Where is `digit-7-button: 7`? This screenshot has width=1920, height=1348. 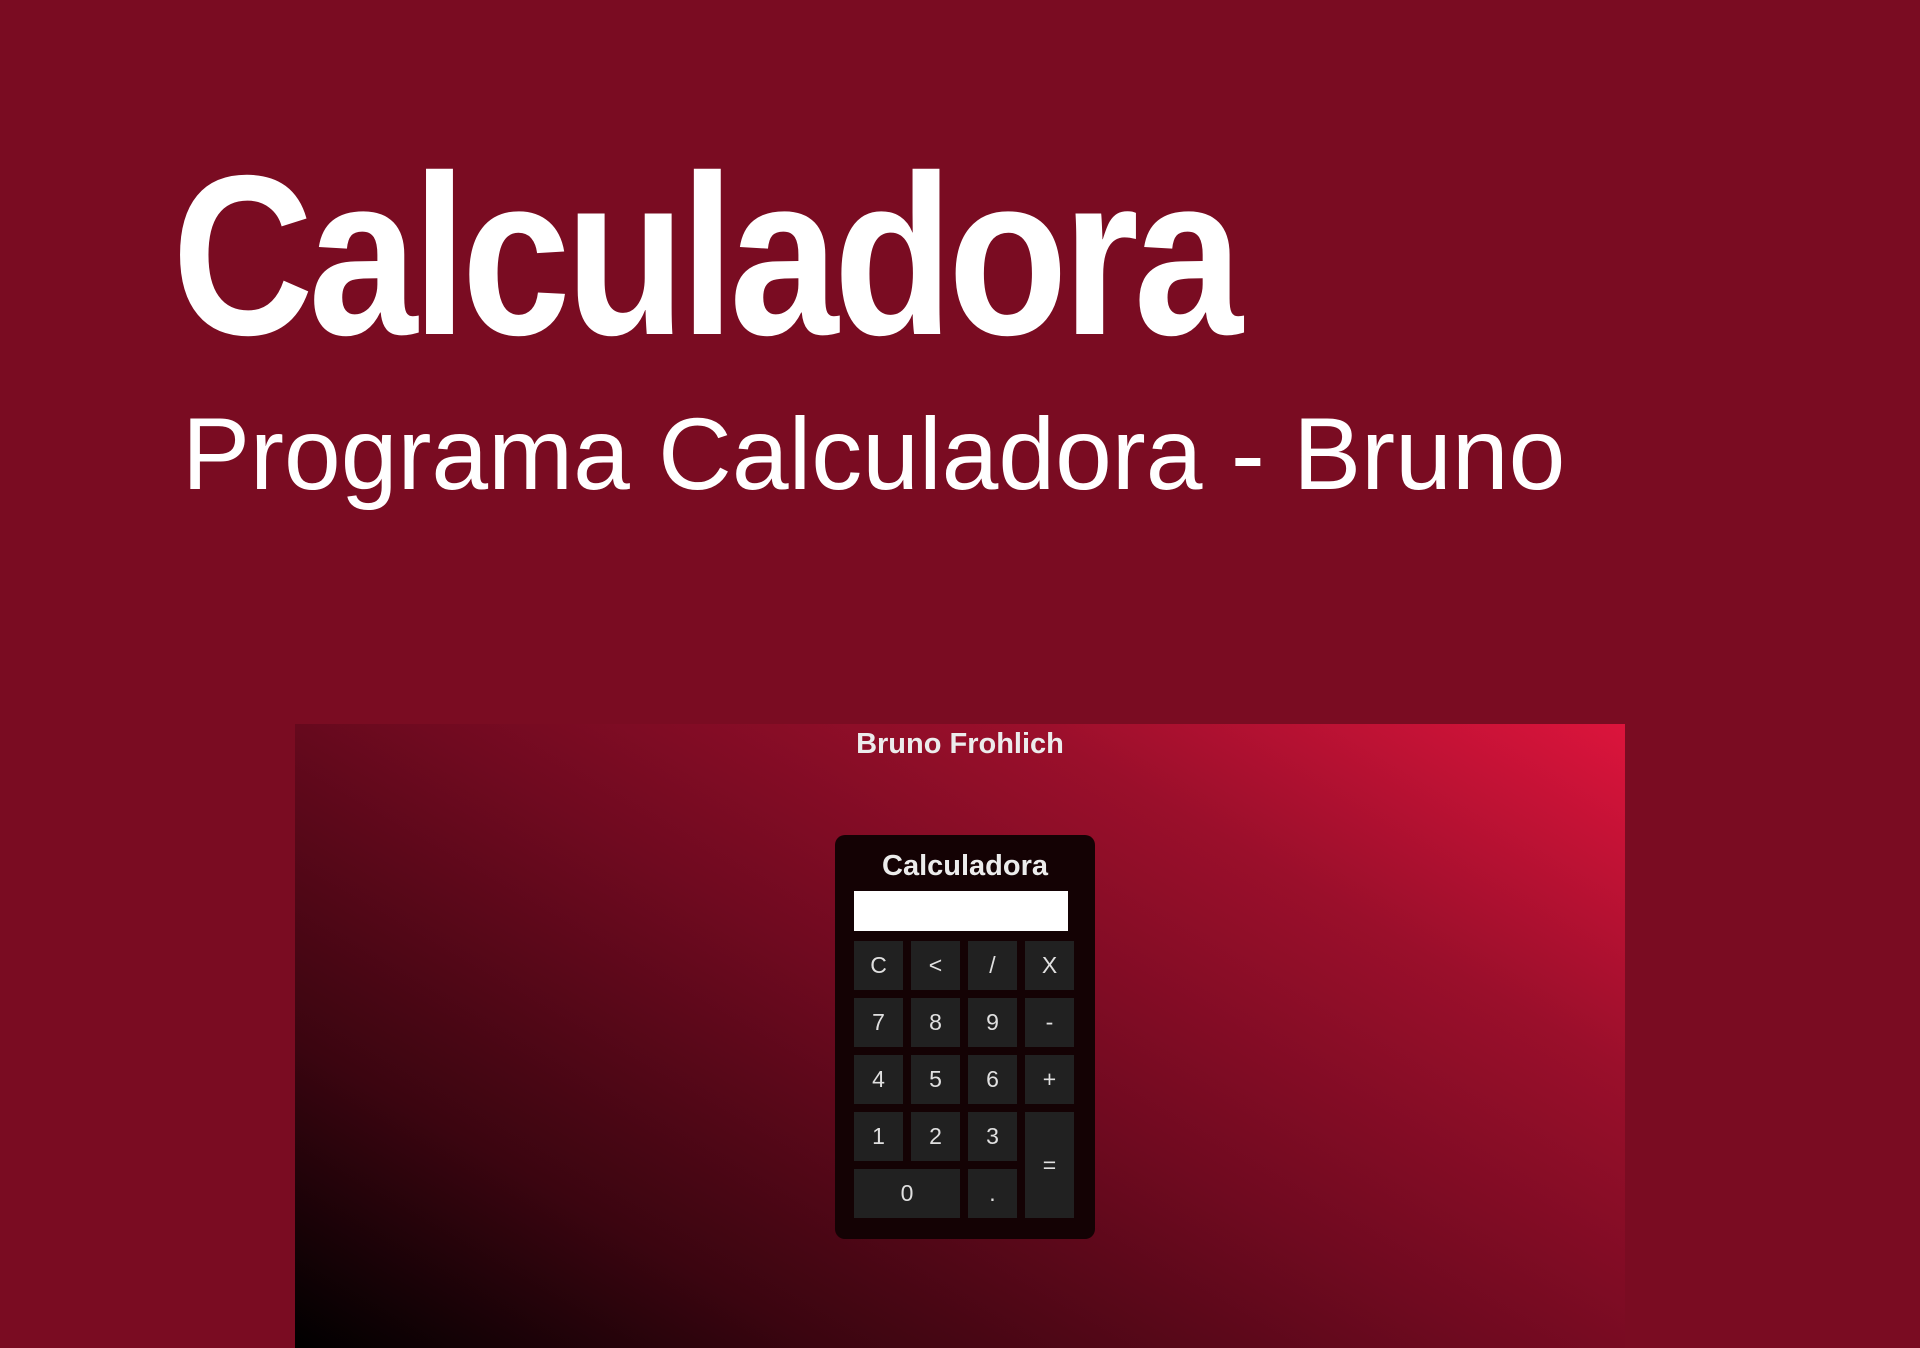 digit-7-button: 7 is located at coordinates (878, 1022).